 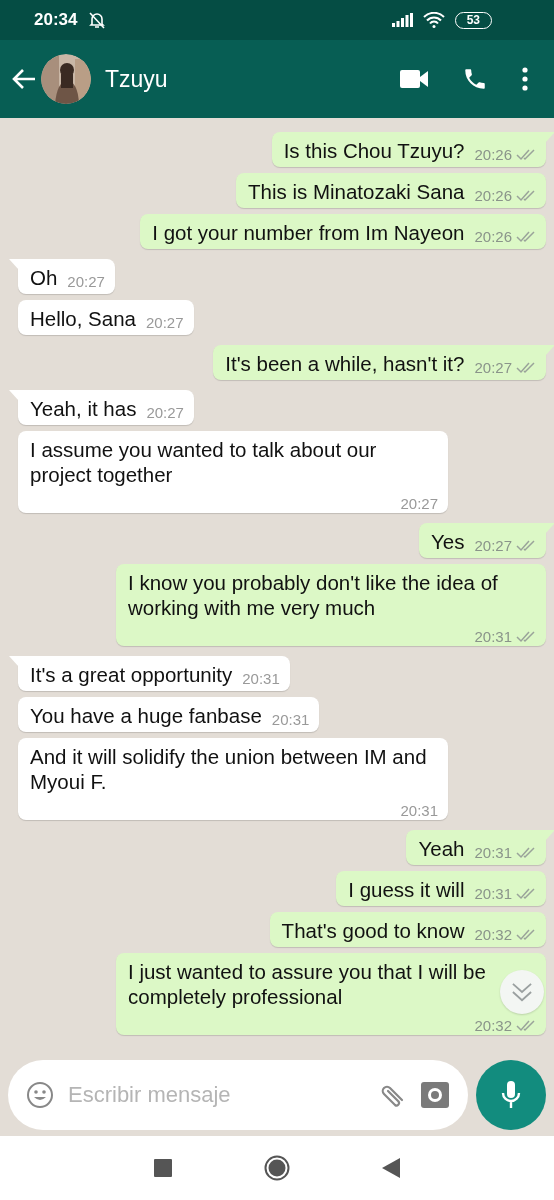 What do you see at coordinates (522, 992) in the screenshot?
I see `double-chevron-down-icon` at bounding box center [522, 992].